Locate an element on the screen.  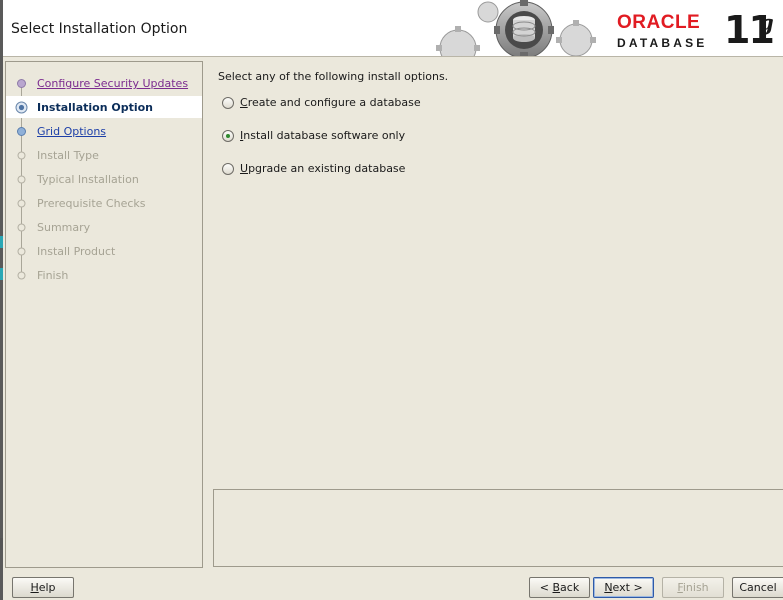
step-label: Install Type is located at coordinates (68, 155).